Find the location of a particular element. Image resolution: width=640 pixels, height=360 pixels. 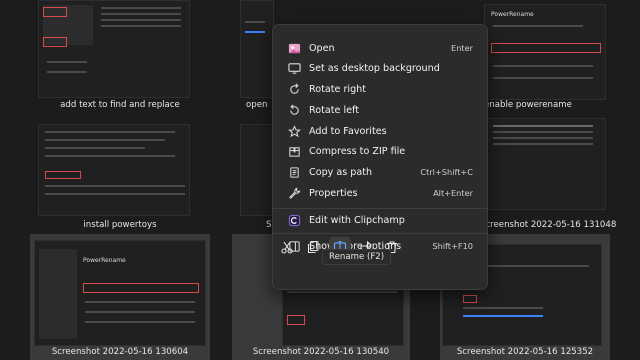

thumbnail-tile-selected: PowerRename Screenshot 2022-05-16 130604 is located at coordinates (120, 297).